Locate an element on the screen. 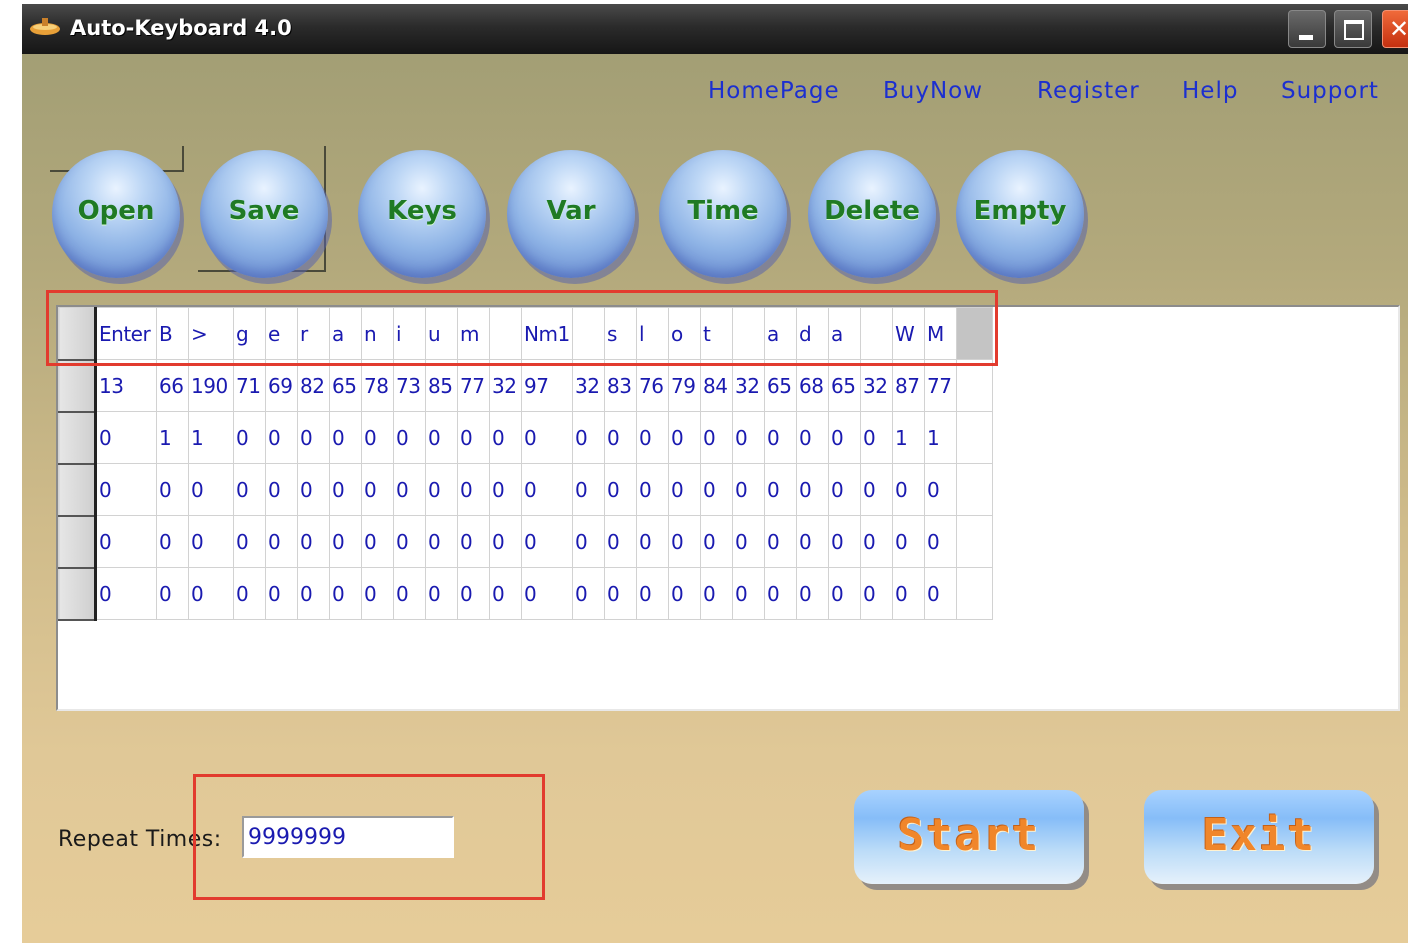  support-link: Support is located at coordinates (1330, 91).